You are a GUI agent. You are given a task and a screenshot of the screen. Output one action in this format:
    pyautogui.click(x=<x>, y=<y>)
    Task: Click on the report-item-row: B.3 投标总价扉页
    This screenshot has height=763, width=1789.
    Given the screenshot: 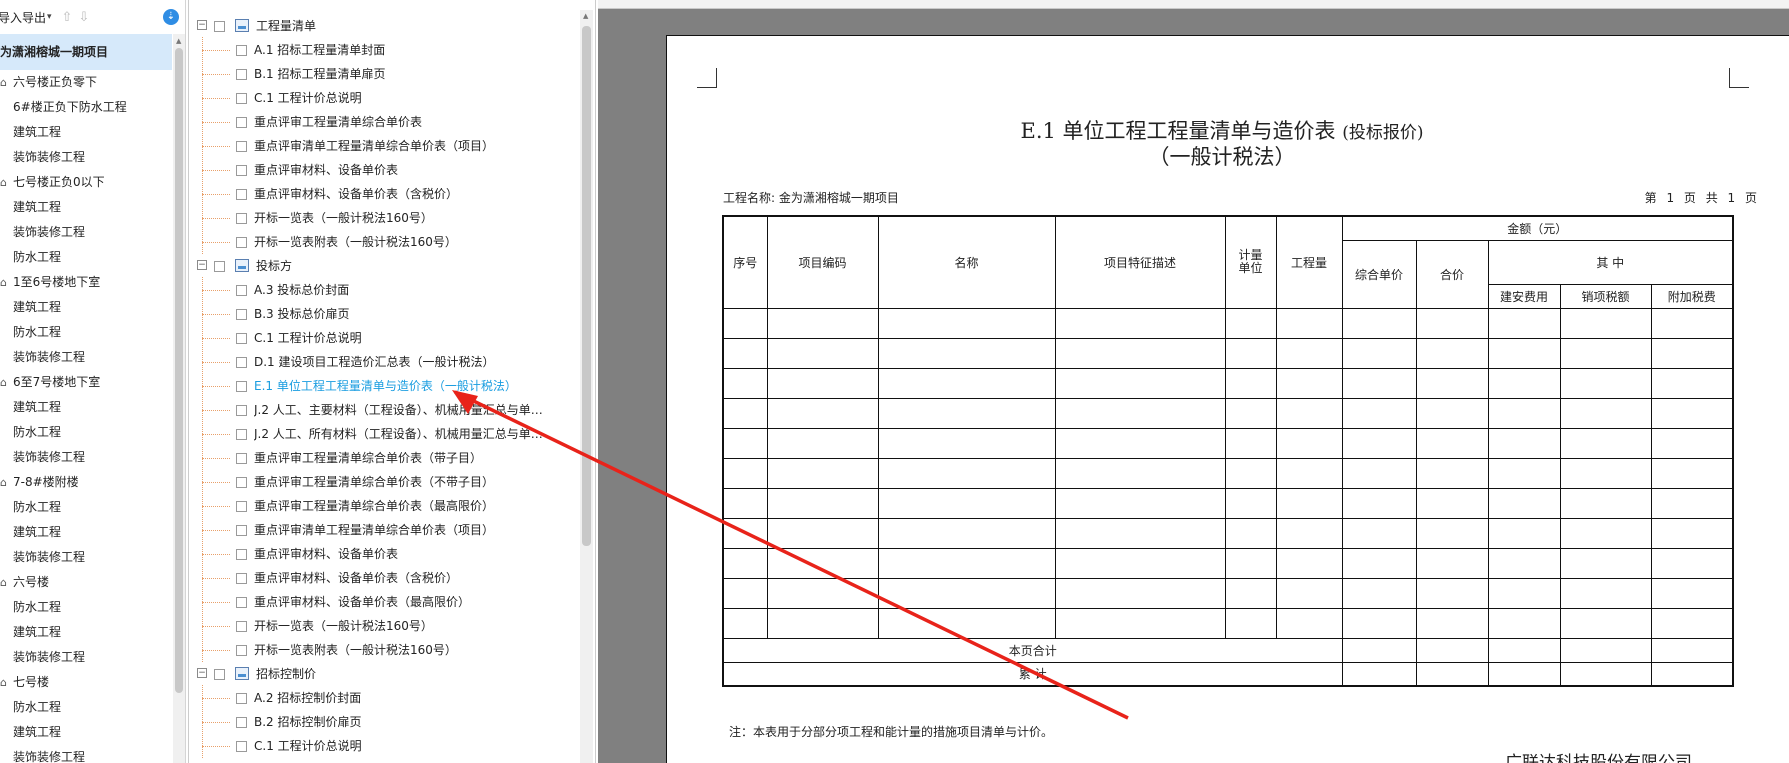 What is the action you would take?
    pyautogui.click(x=385, y=313)
    